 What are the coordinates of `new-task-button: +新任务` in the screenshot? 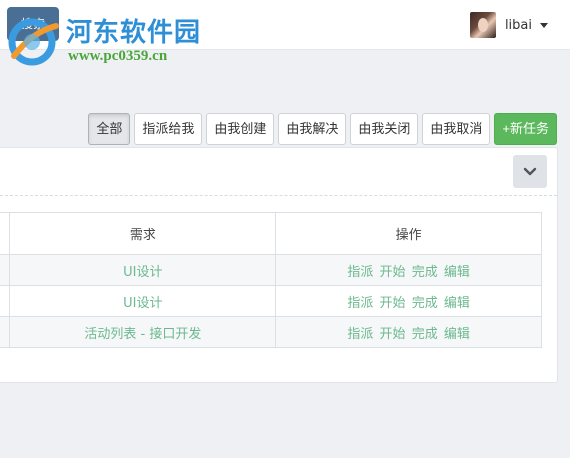 It's located at (525, 129).